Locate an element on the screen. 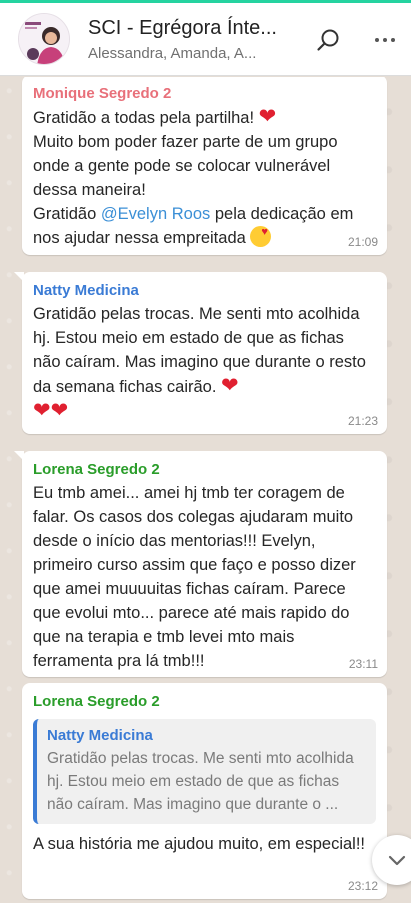 This screenshot has height=903, width=411. message-time: 23:12 is located at coordinates (362, 886).